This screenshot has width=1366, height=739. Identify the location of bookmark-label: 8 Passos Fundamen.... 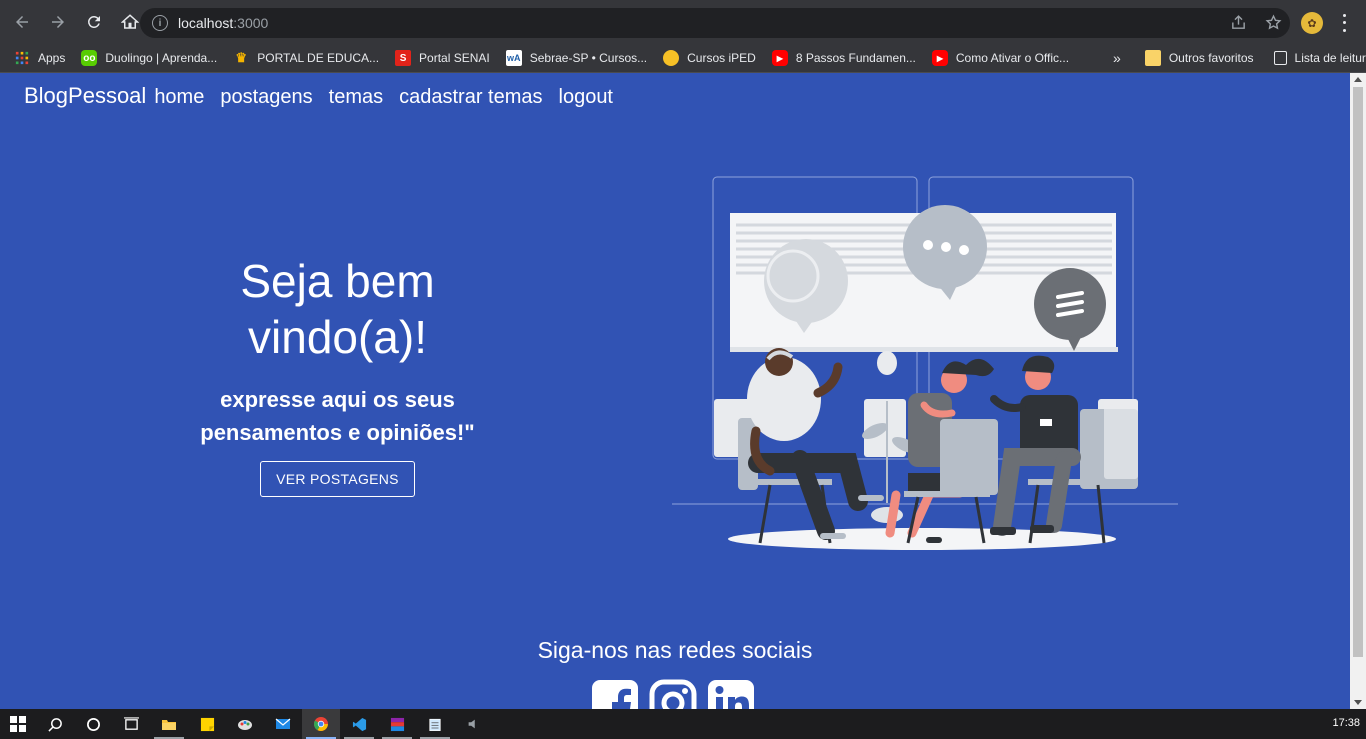
(855, 58).